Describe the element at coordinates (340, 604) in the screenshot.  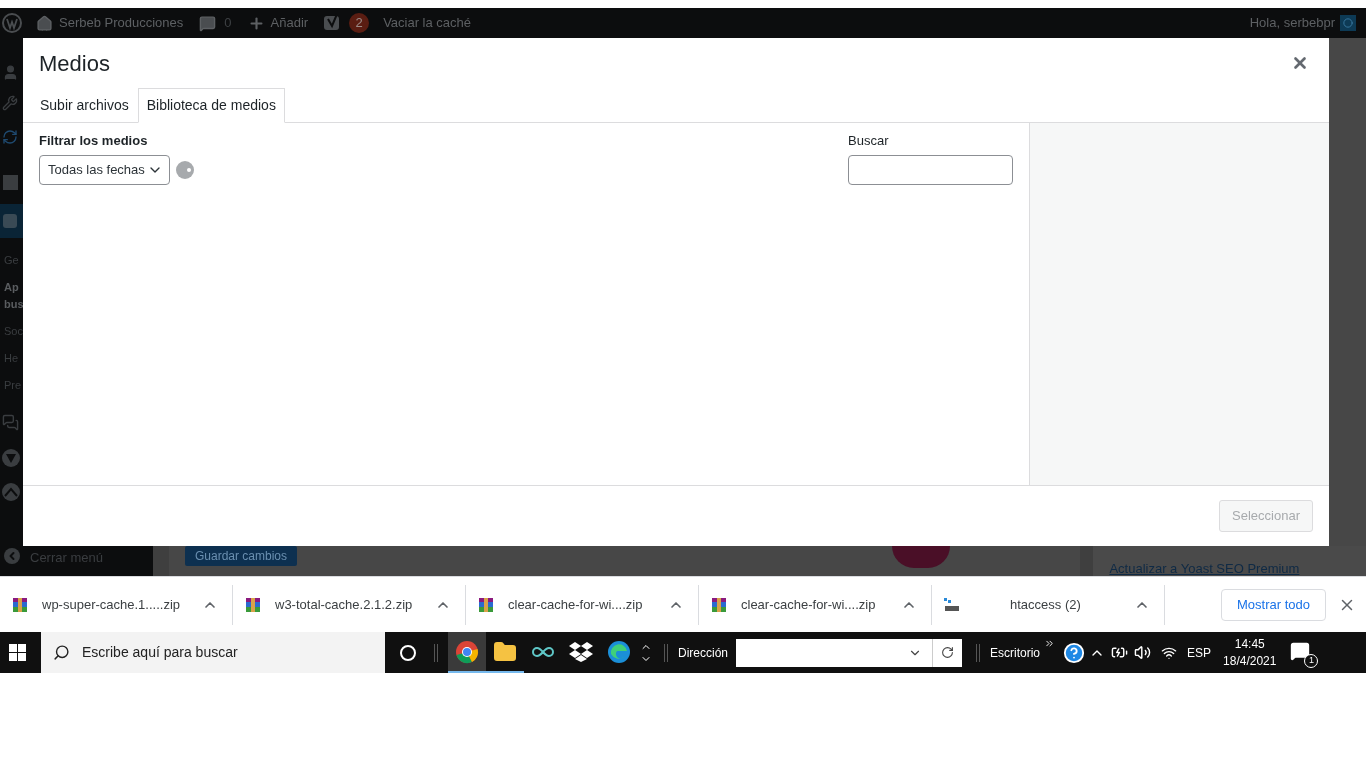
I see `download-item: w3-total-cache.2.1.2.zip` at that location.